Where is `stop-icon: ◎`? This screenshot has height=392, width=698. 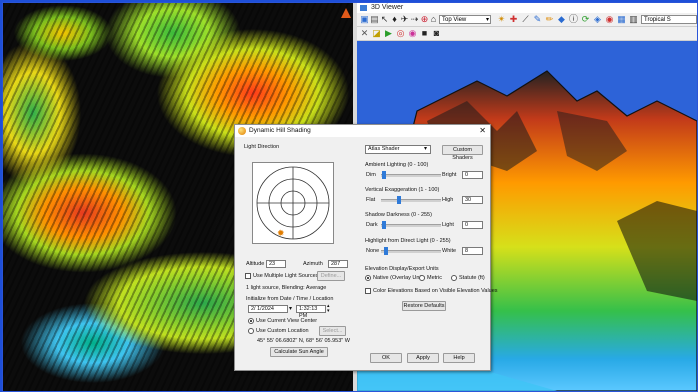
stop-icon: ◎ is located at coordinates (400, 33).